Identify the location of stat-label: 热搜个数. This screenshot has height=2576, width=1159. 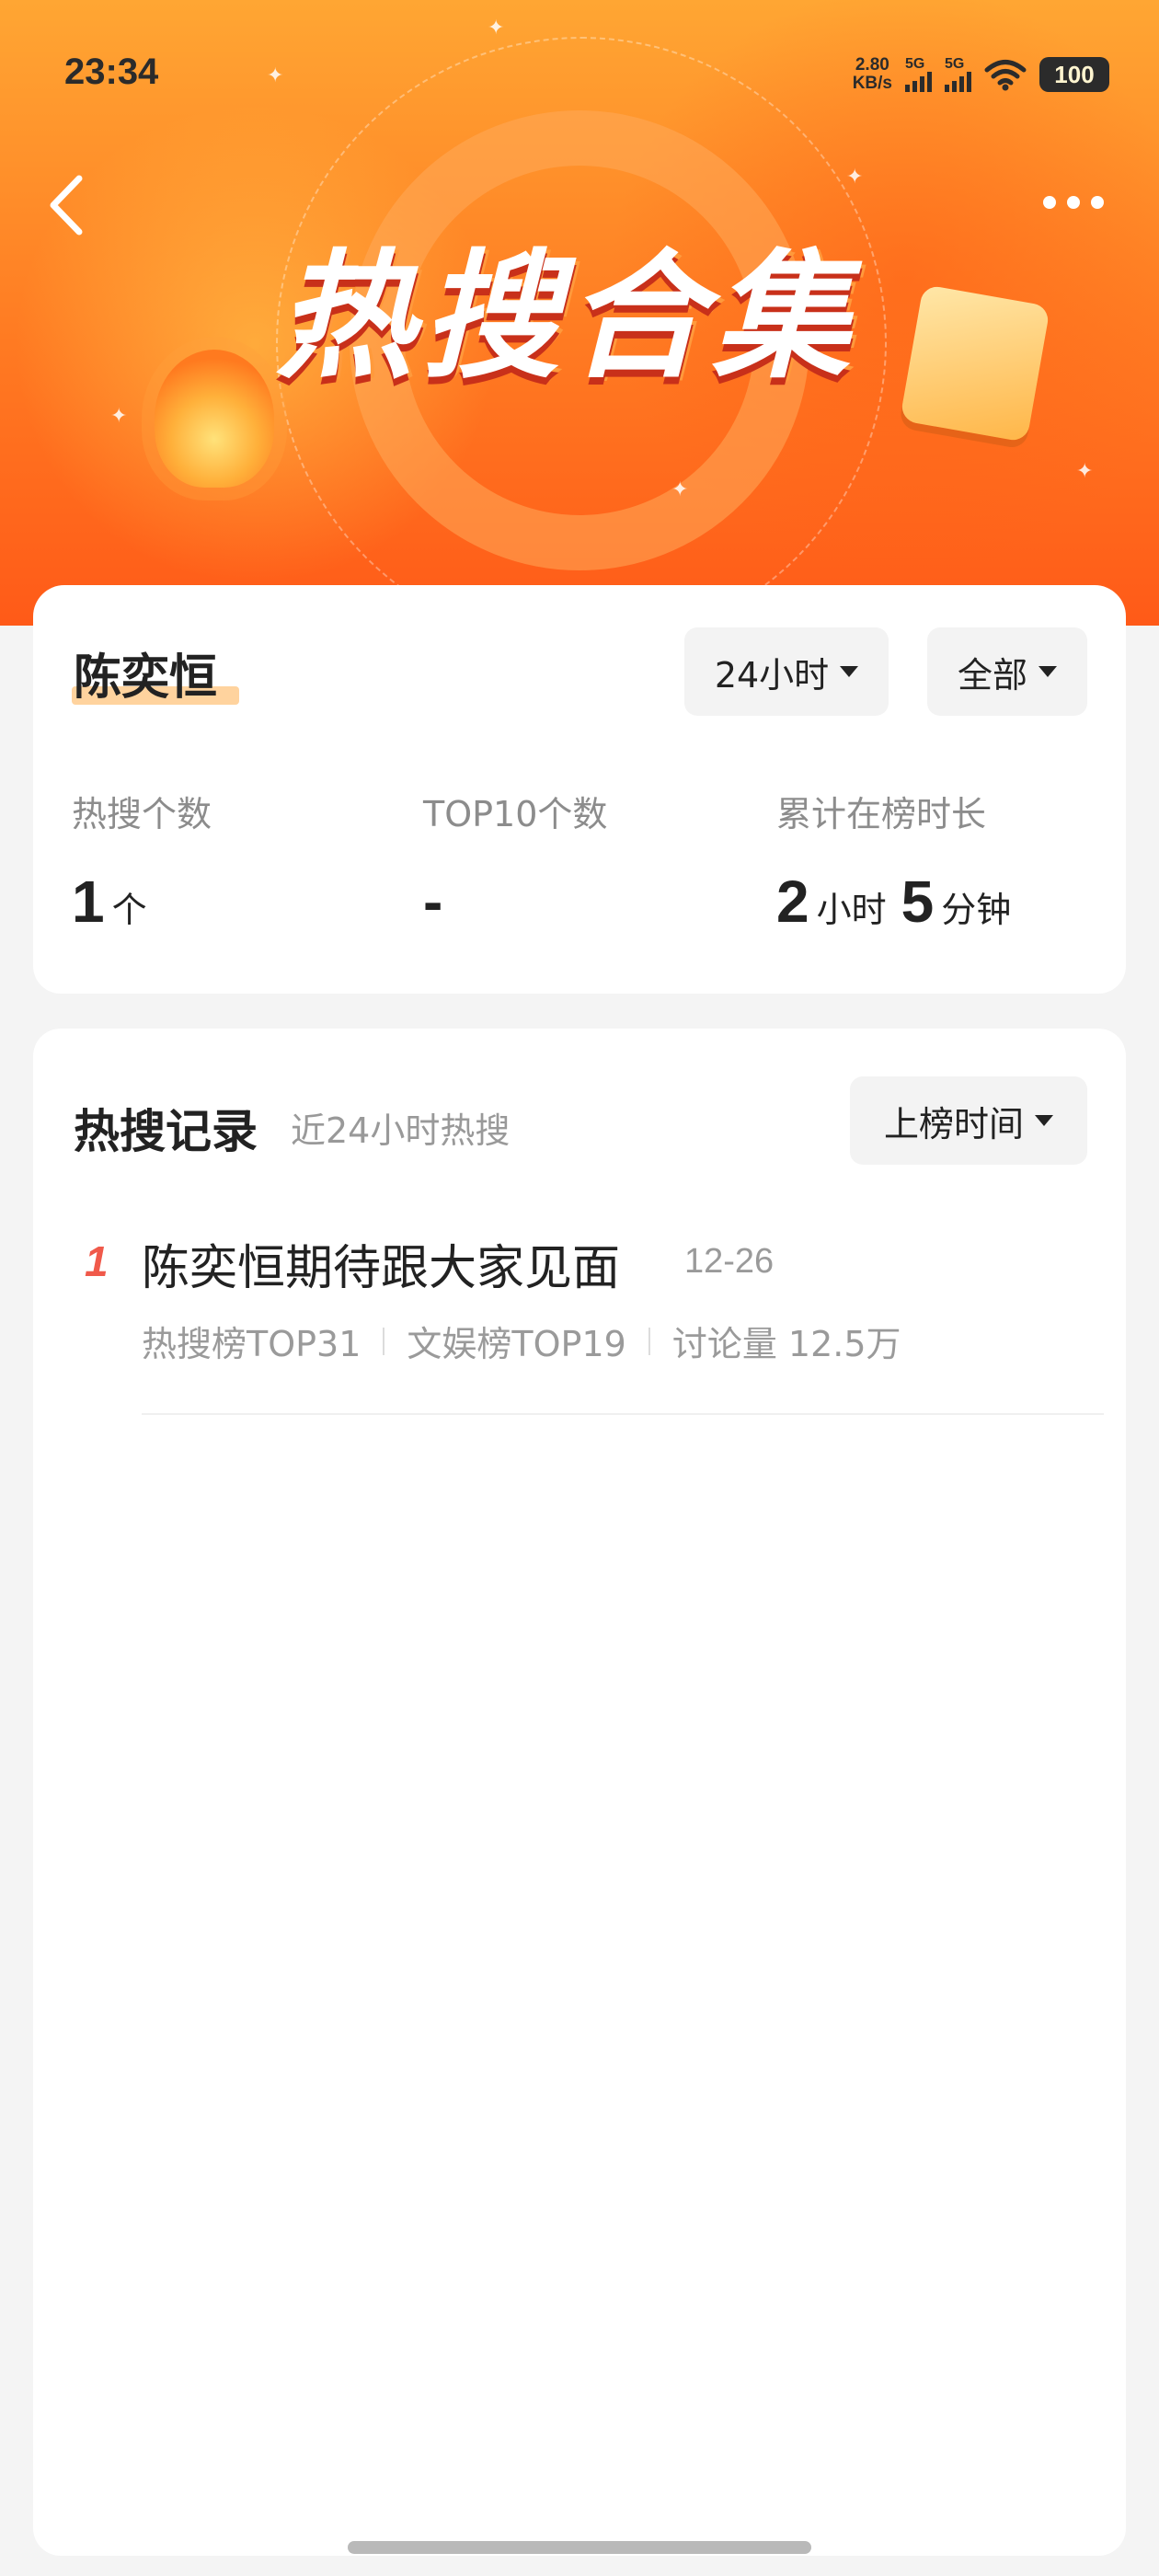
(142, 814).